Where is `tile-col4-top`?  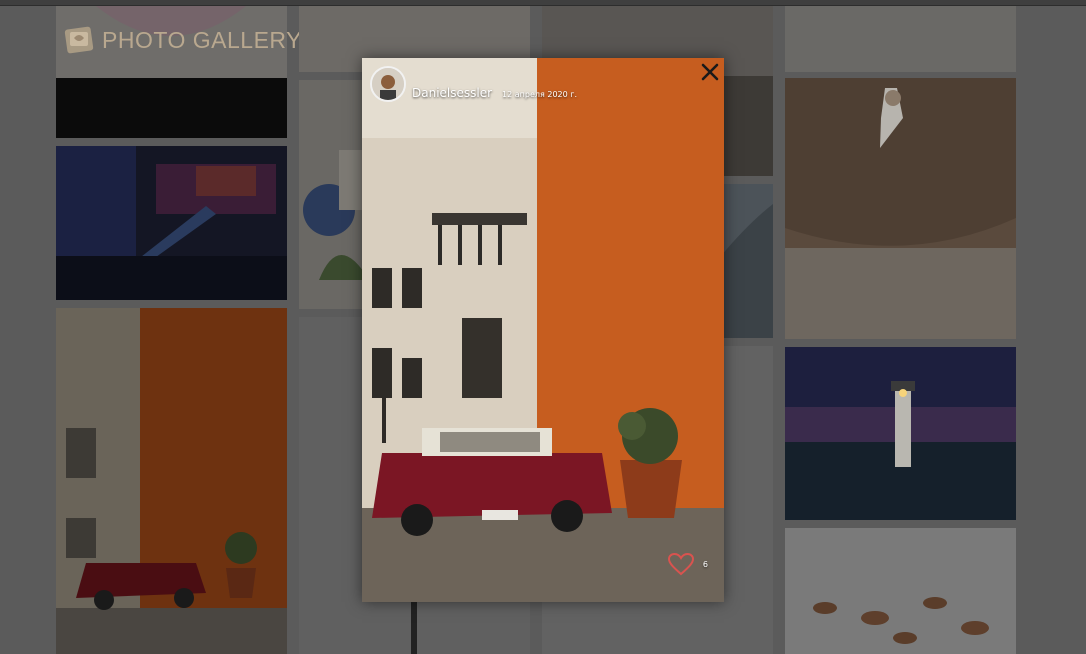 tile-col4-top is located at coordinates (900, 39).